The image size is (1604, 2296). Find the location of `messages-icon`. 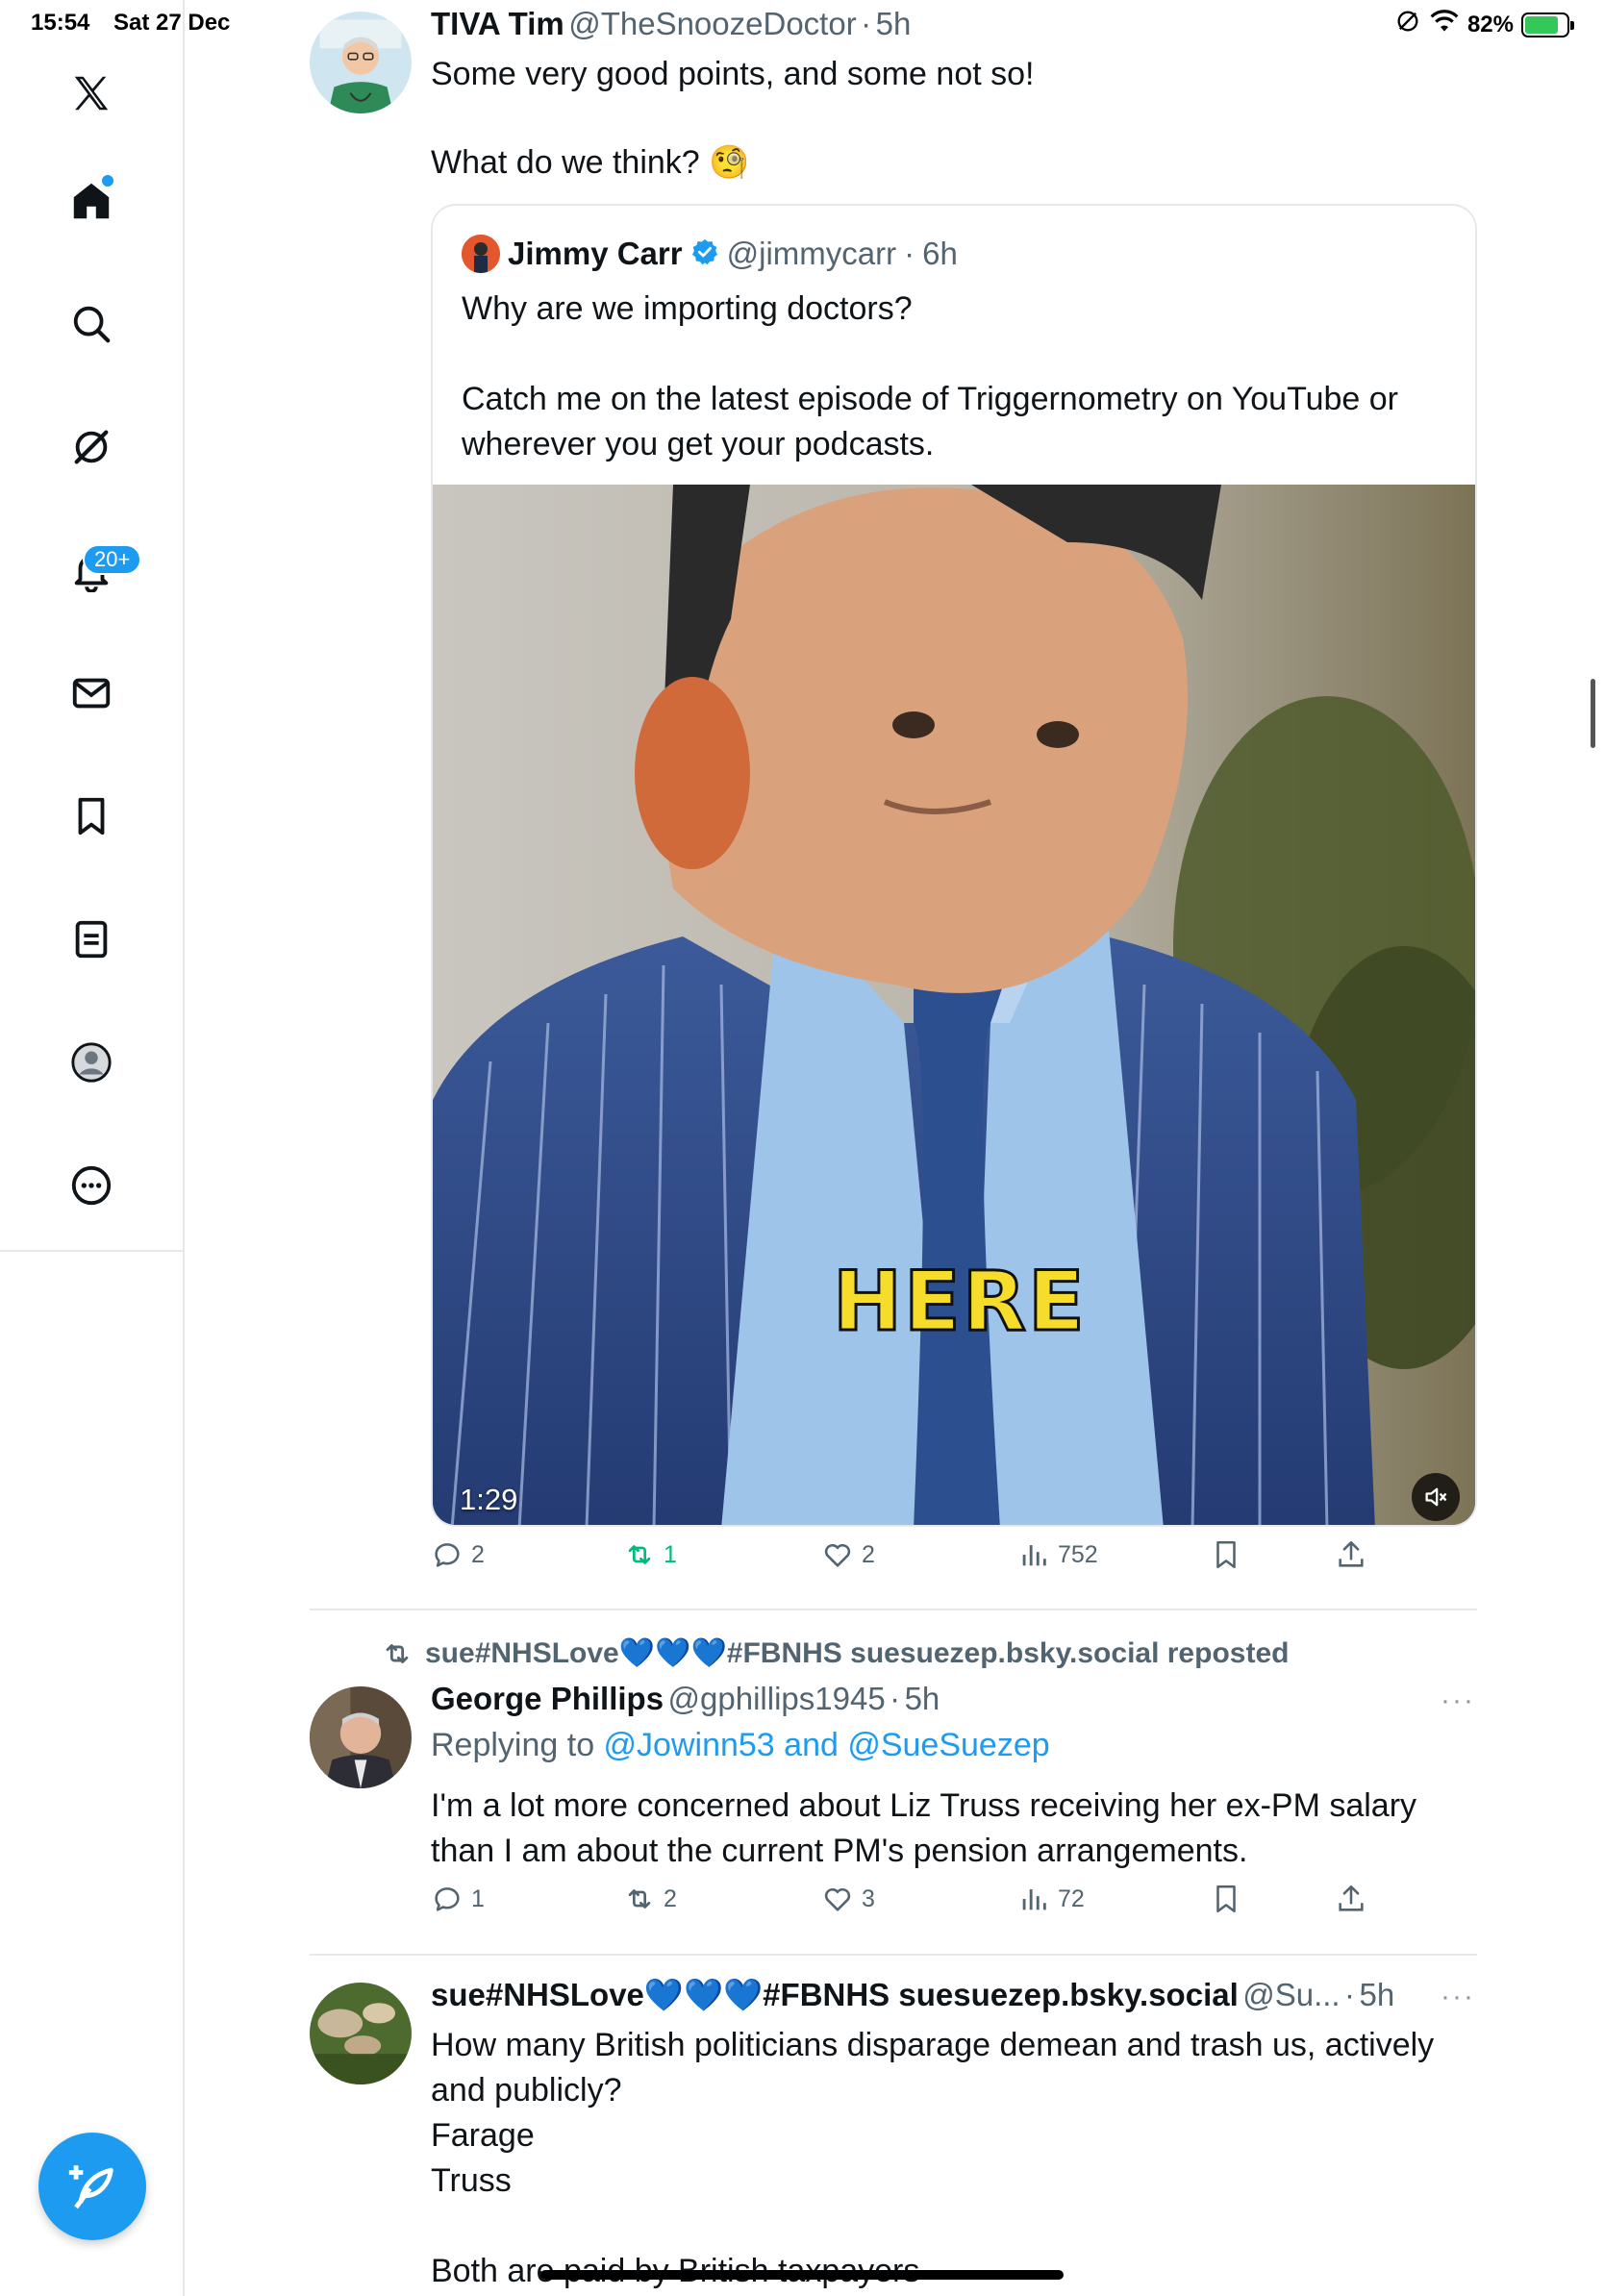

messages-icon is located at coordinates (91, 693).